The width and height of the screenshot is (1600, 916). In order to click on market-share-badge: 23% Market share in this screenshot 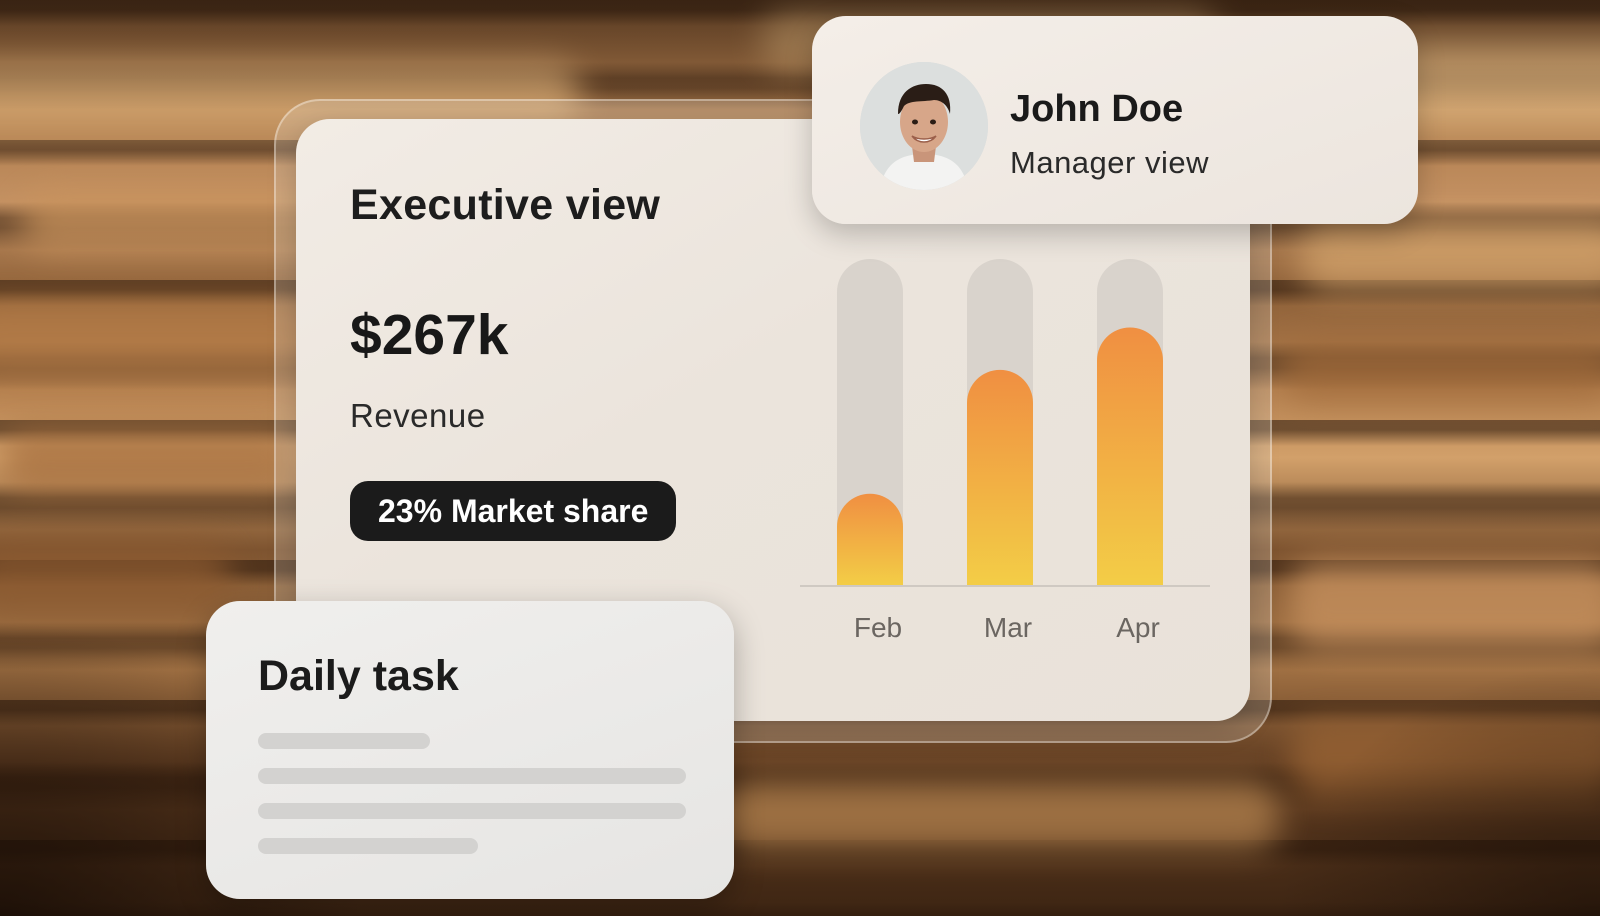, I will do `click(513, 511)`.